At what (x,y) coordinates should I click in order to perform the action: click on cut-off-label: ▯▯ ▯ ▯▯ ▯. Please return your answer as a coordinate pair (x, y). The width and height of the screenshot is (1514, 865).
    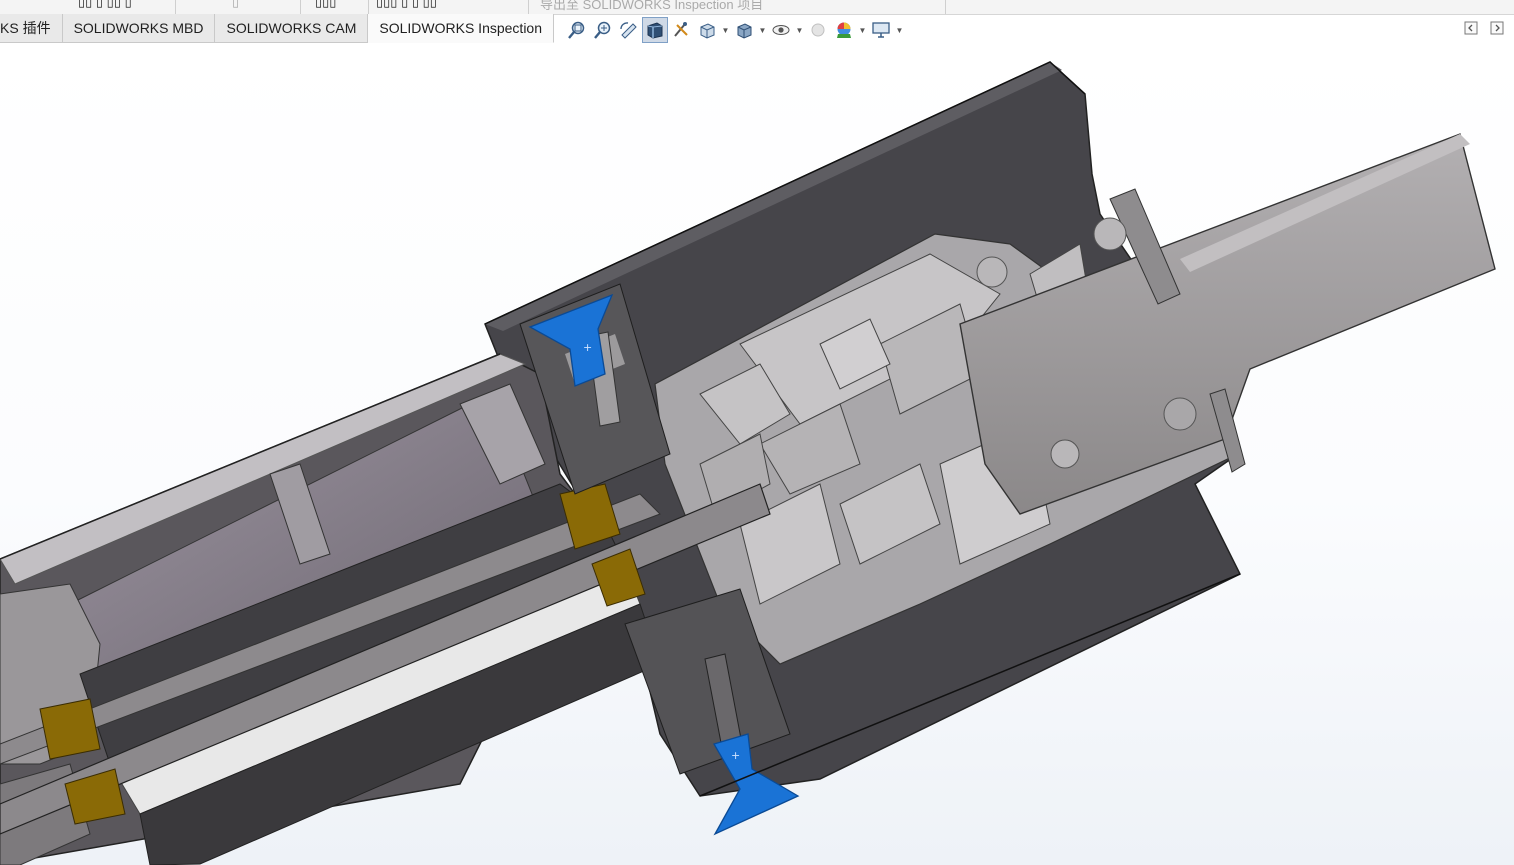
    Looking at the image, I should click on (105, 4).